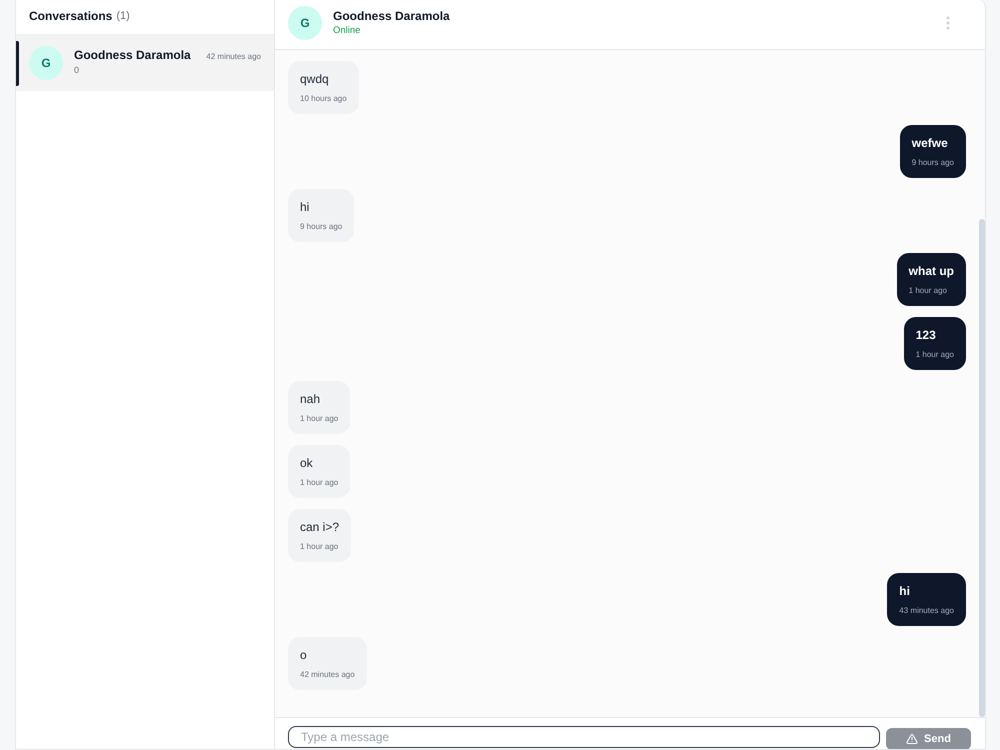  I want to click on message-text: o, so click(303, 655).